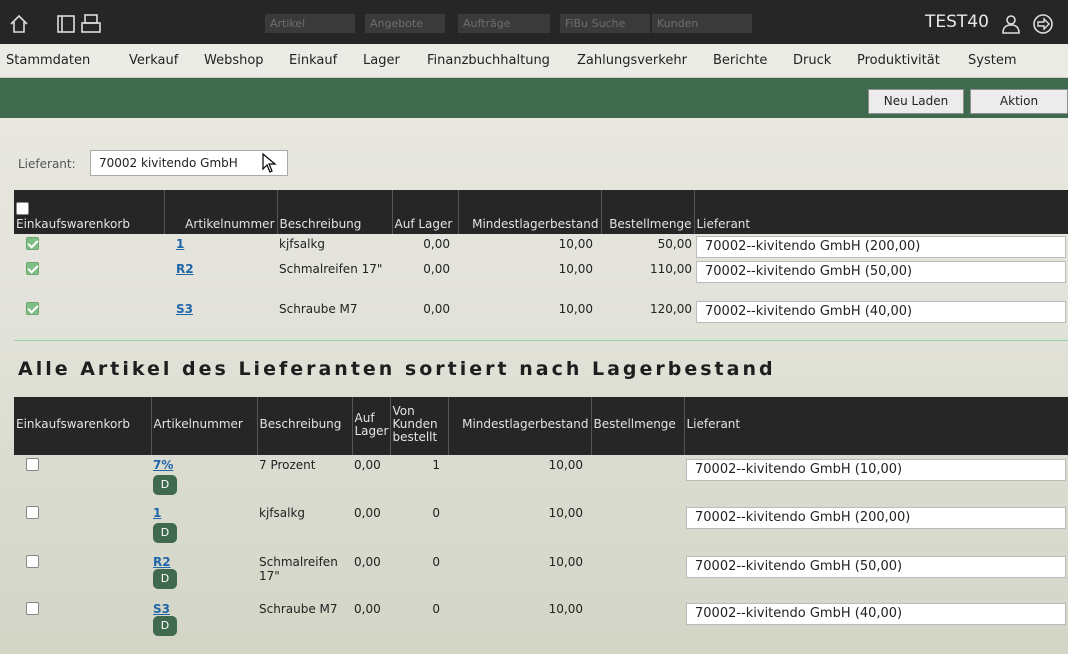 The height and width of the screenshot is (654, 1068). Describe the element at coordinates (331, 269) in the screenshot. I see `description: Schmalreifen 17"` at that location.